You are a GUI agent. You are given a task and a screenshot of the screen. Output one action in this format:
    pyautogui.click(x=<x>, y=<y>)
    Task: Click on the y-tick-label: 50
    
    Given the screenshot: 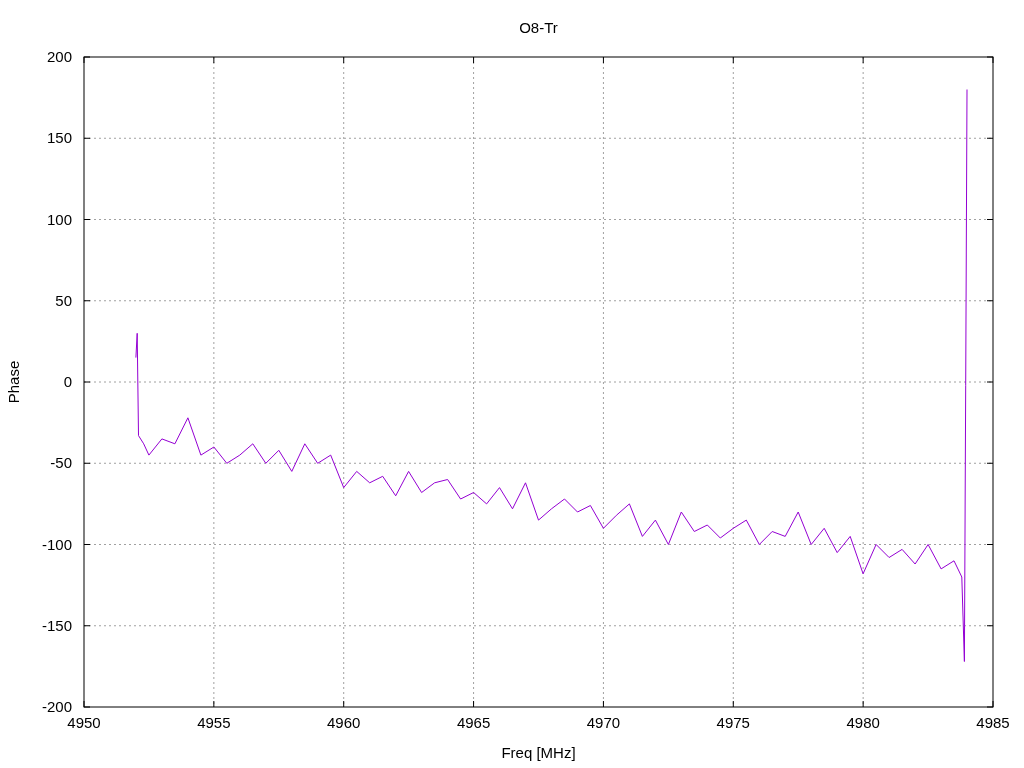 What is the action you would take?
    pyautogui.click(x=63, y=300)
    